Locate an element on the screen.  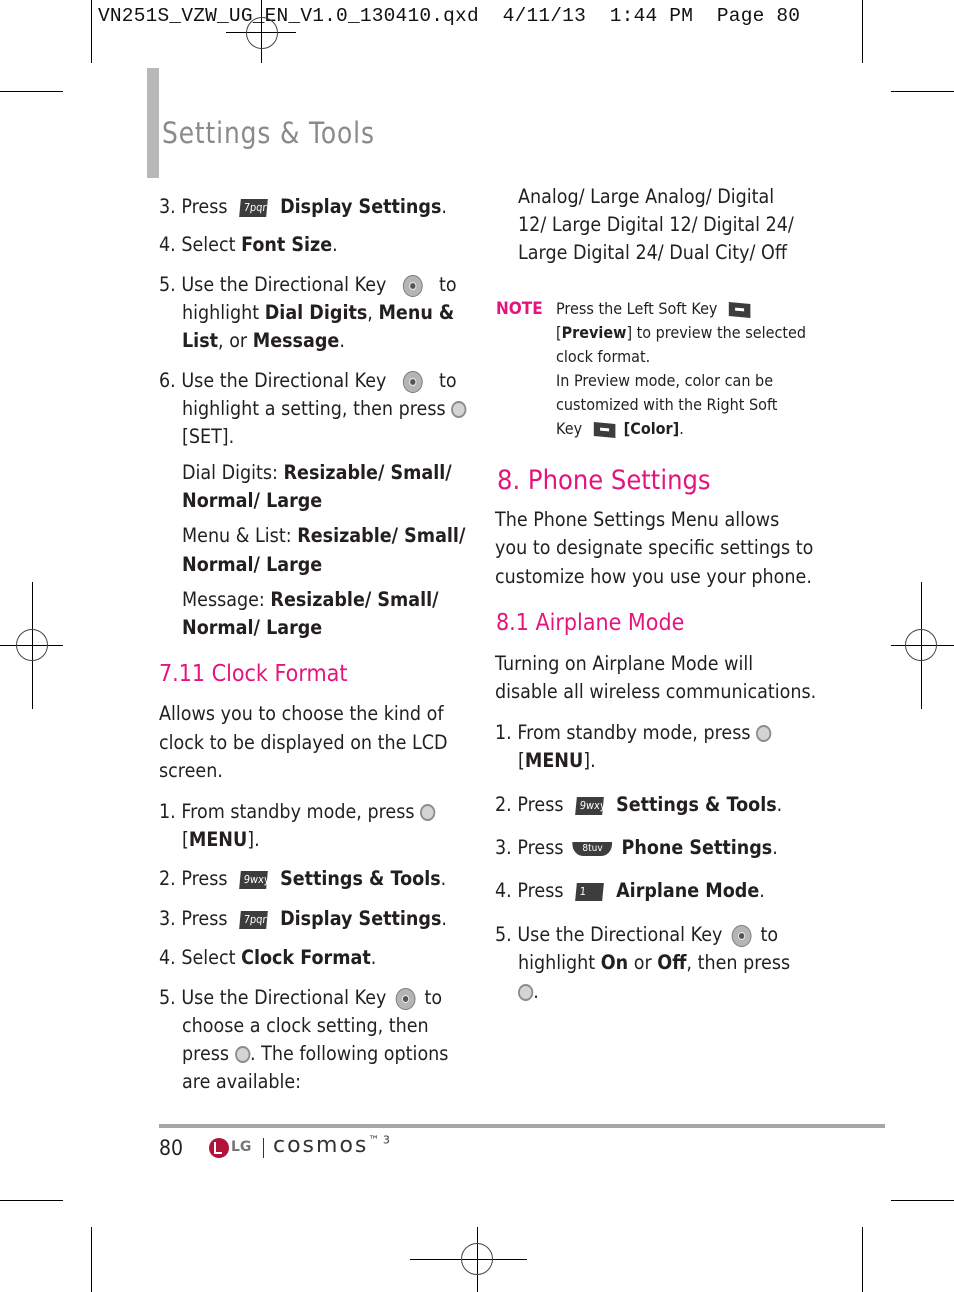
note-label: NOTE is located at coordinates (519, 309).